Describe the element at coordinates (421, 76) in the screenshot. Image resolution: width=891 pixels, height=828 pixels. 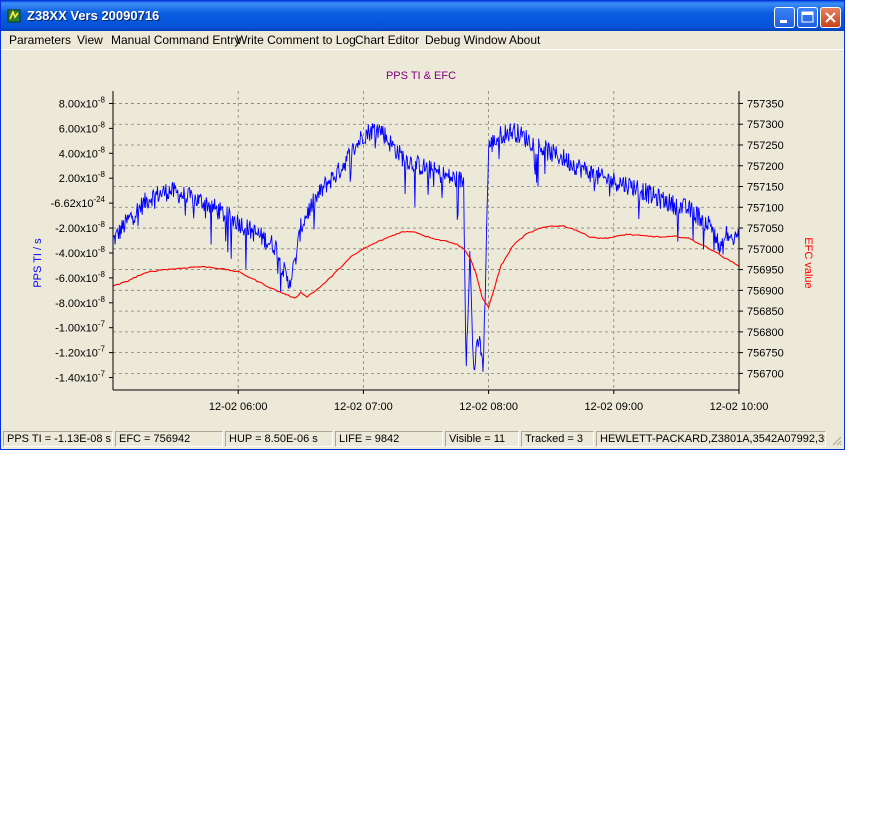
I see `chart-title: PPS TI & EFC` at that location.